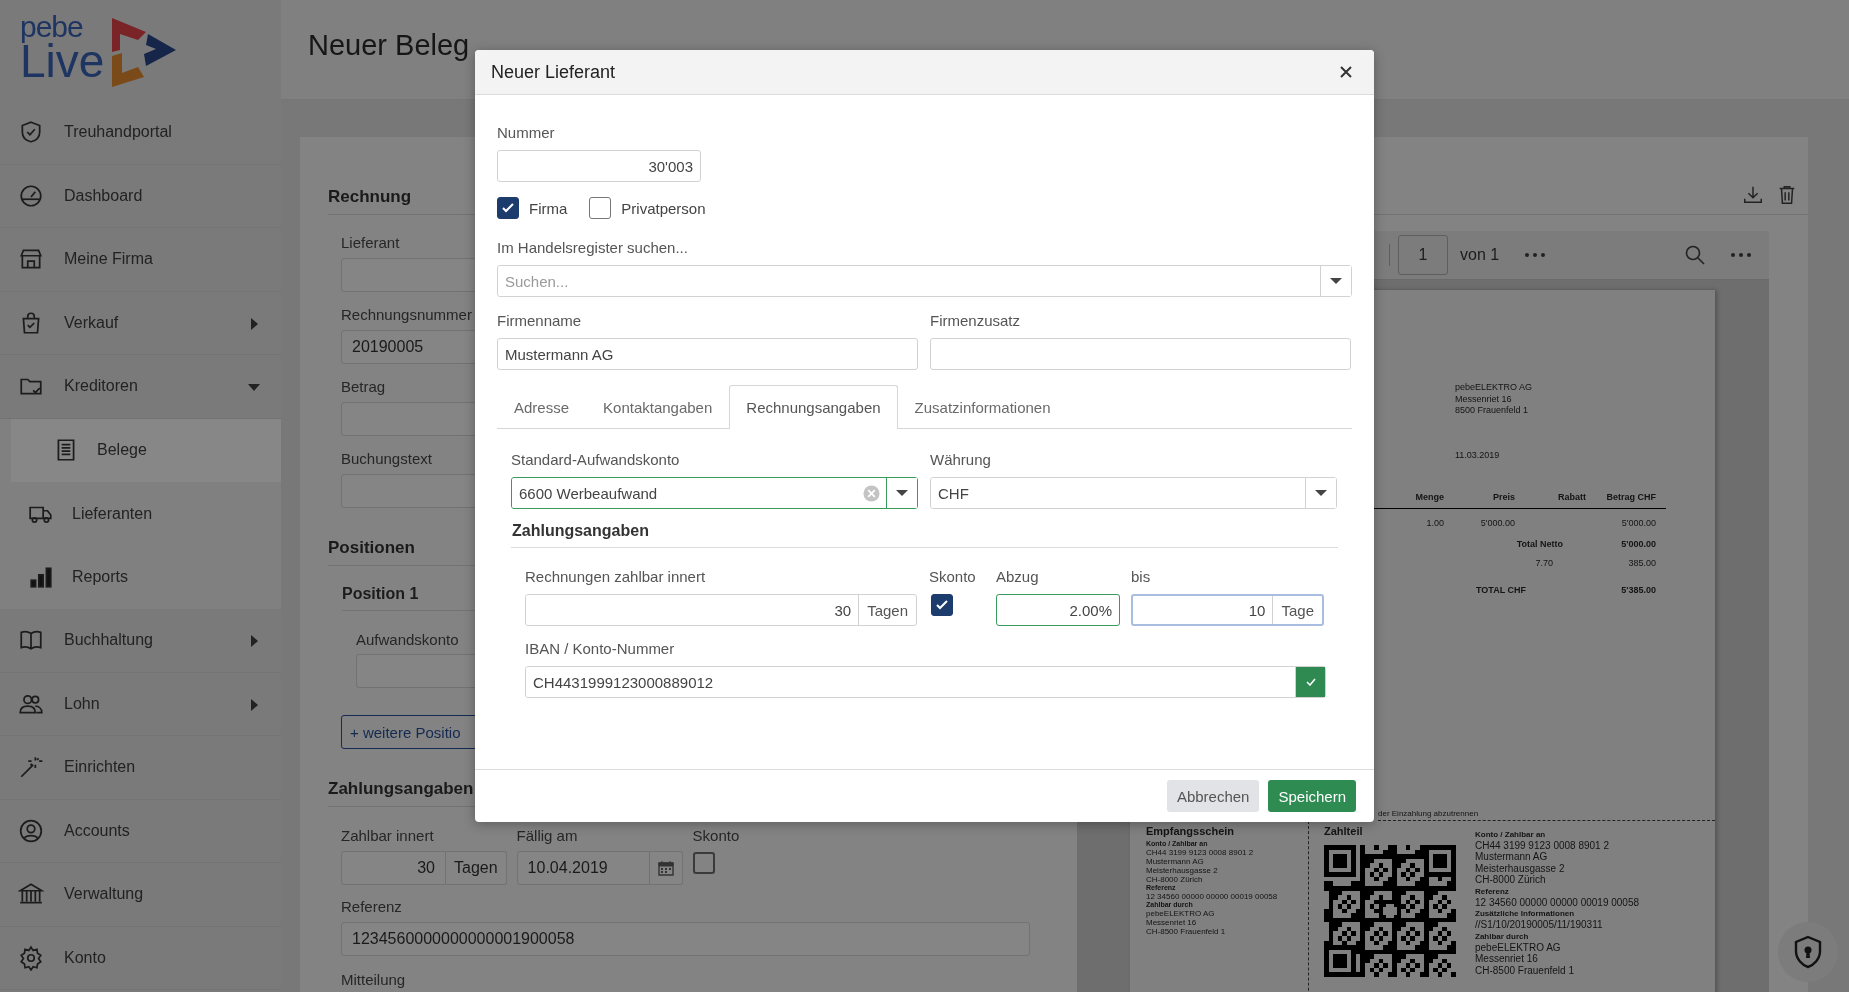 The height and width of the screenshot is (992, 1849). Describe the element at coordinates (953, 577) in the screenshot. I see `field-label: Skonto` at that location.